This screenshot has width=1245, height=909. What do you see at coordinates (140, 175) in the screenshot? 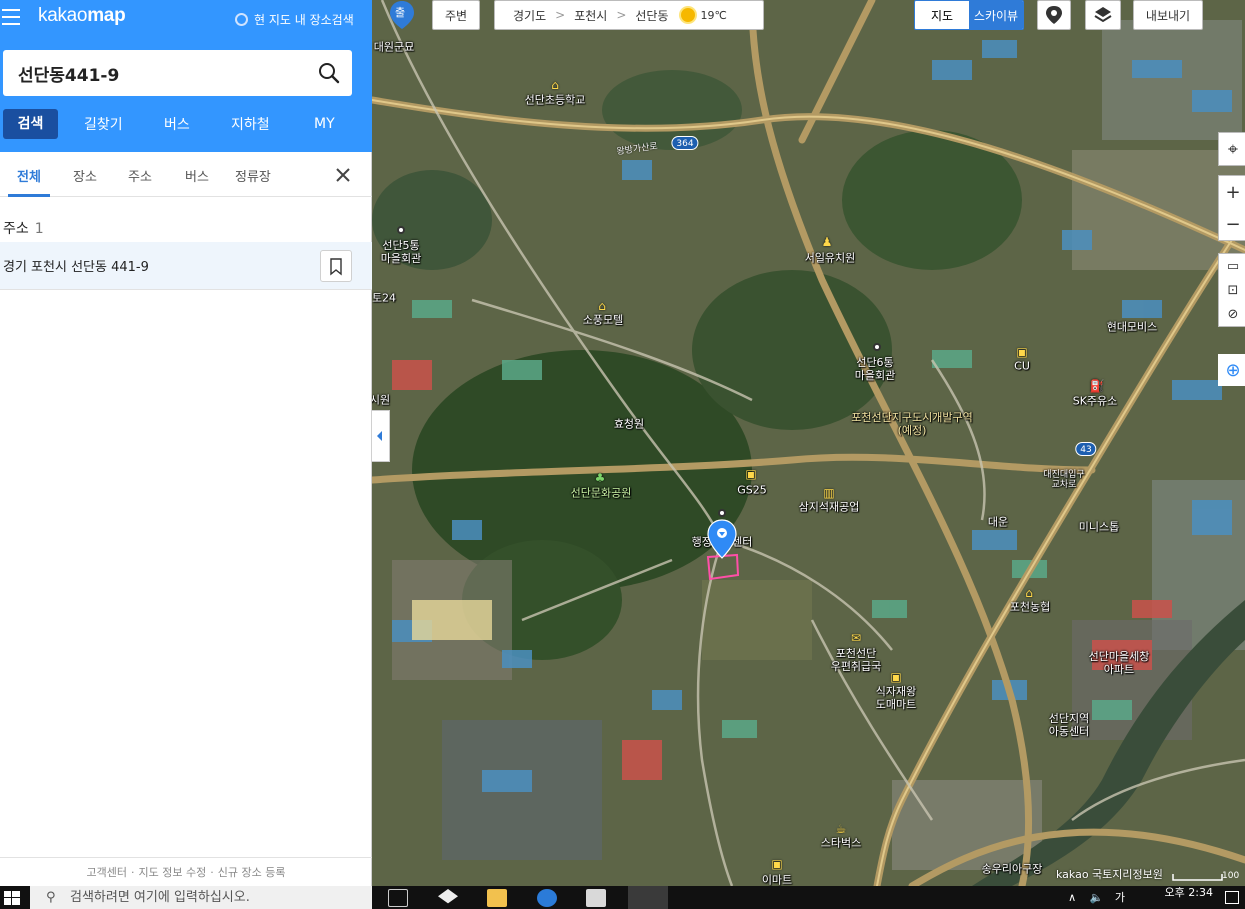
I see `tab-address: 주소` at bounding box center [140, 175].